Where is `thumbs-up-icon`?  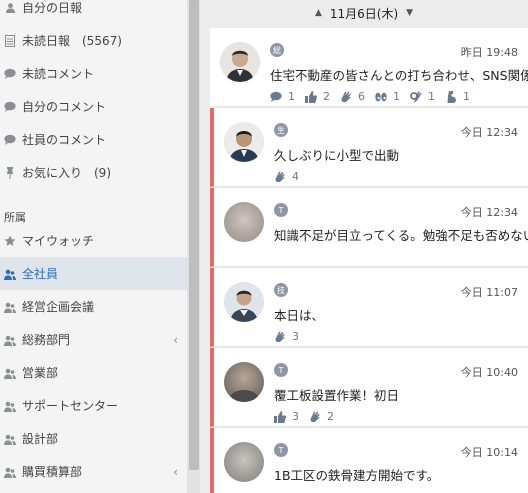
thumbs-up-icon is located at coordinates (280, 416).